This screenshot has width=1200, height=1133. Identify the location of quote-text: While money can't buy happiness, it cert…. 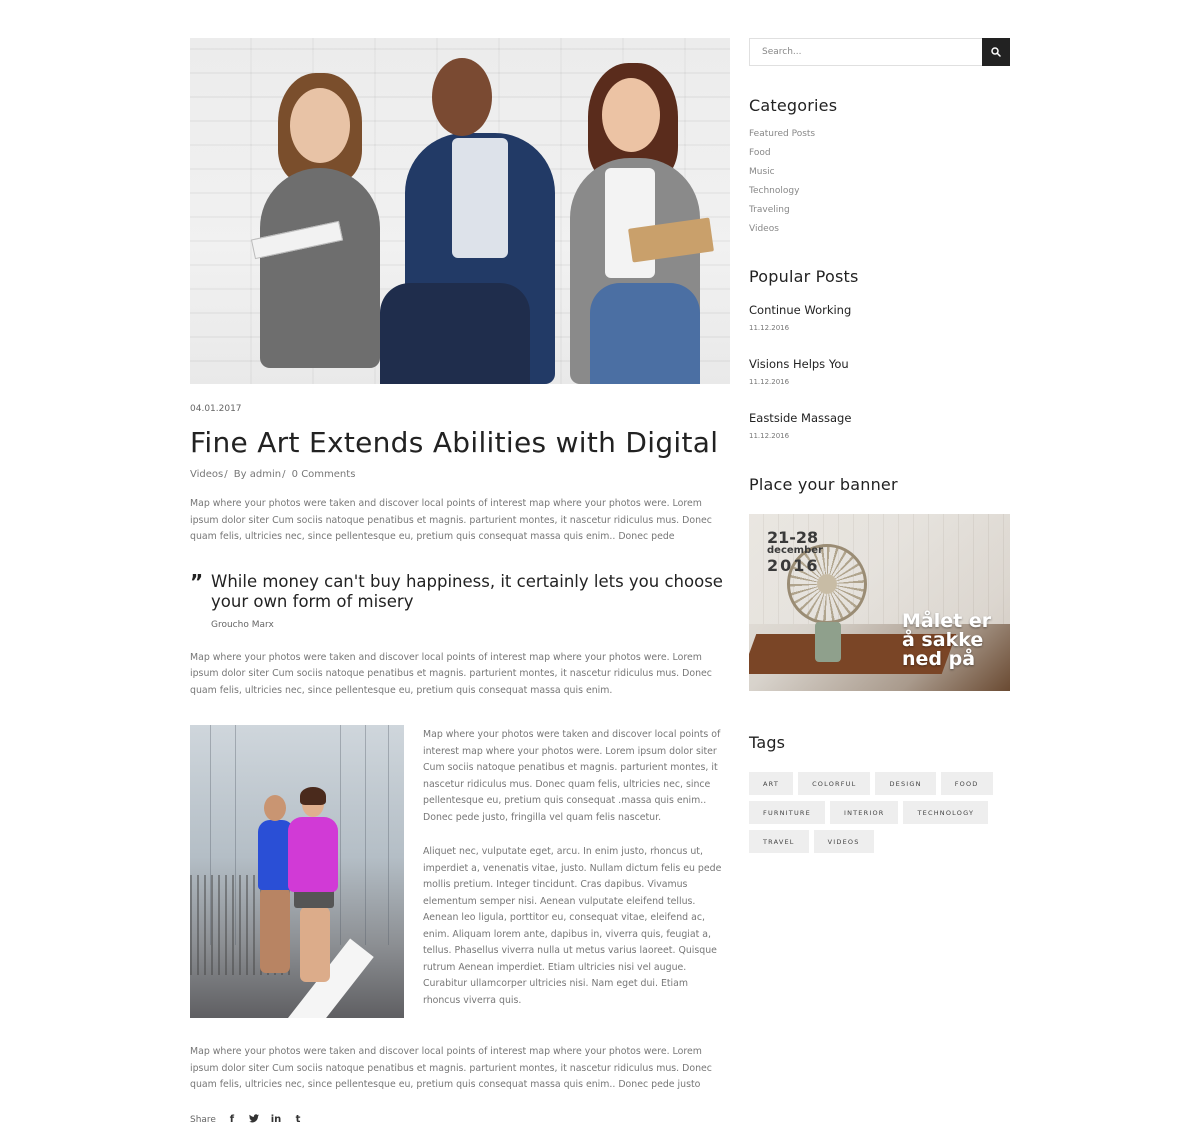
(467, 591).